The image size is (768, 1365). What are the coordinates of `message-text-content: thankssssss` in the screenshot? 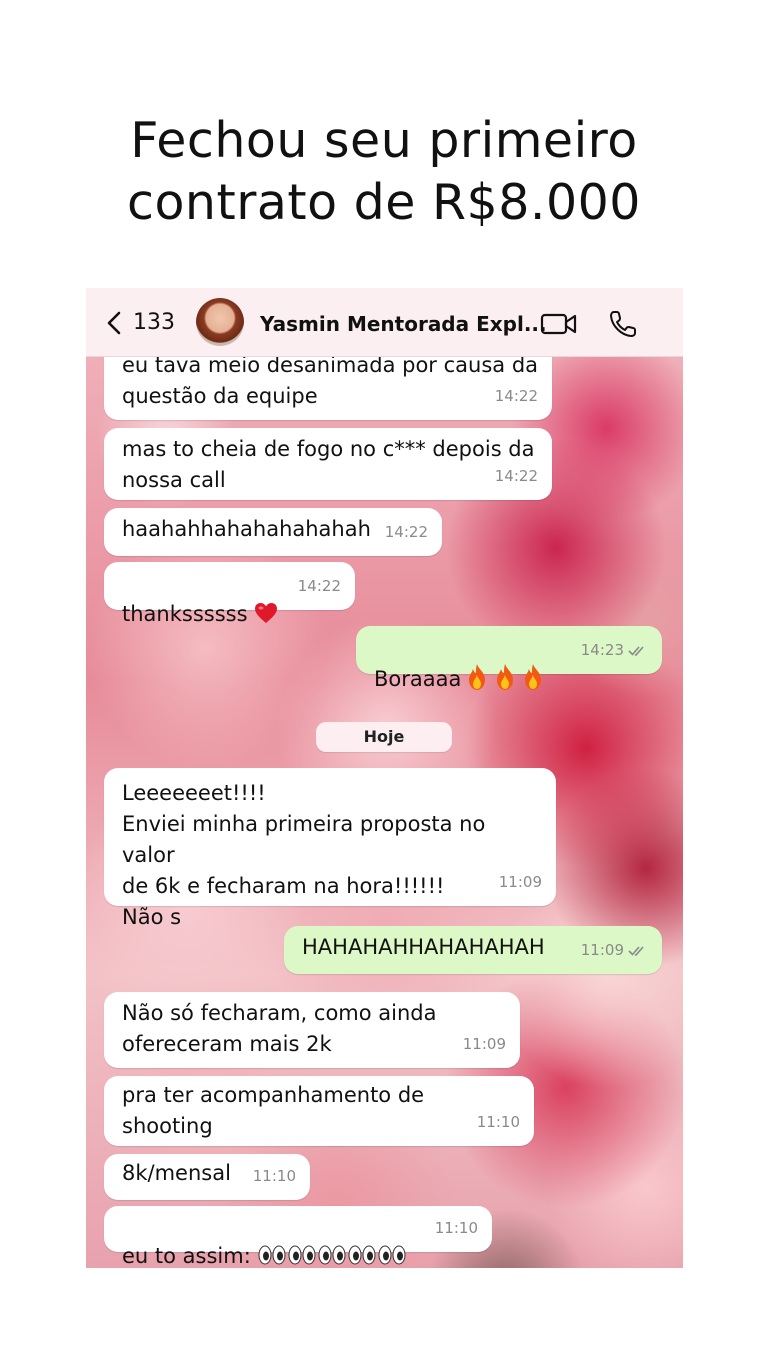 It's located at (185, 614).